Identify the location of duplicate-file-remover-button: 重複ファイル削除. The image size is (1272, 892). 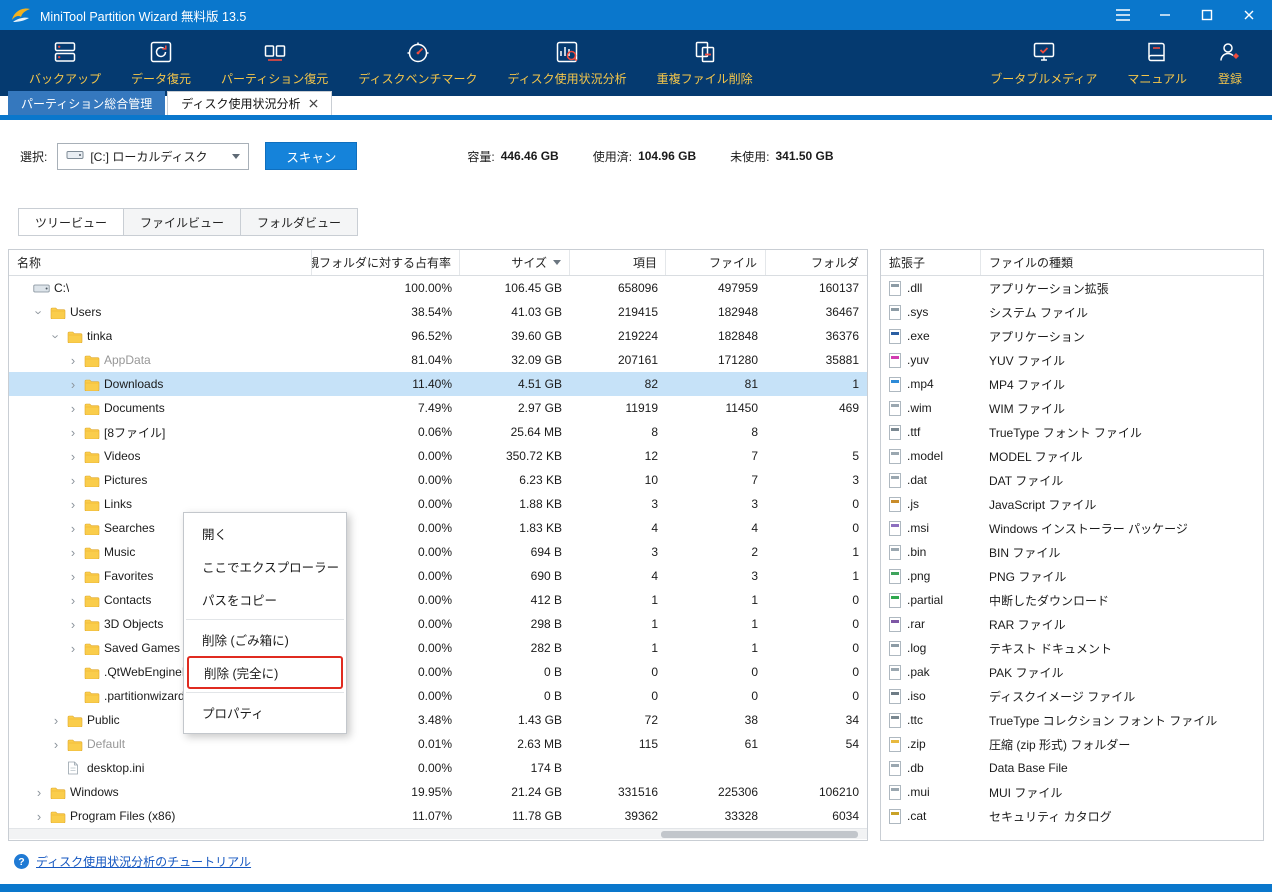
(705, 63).